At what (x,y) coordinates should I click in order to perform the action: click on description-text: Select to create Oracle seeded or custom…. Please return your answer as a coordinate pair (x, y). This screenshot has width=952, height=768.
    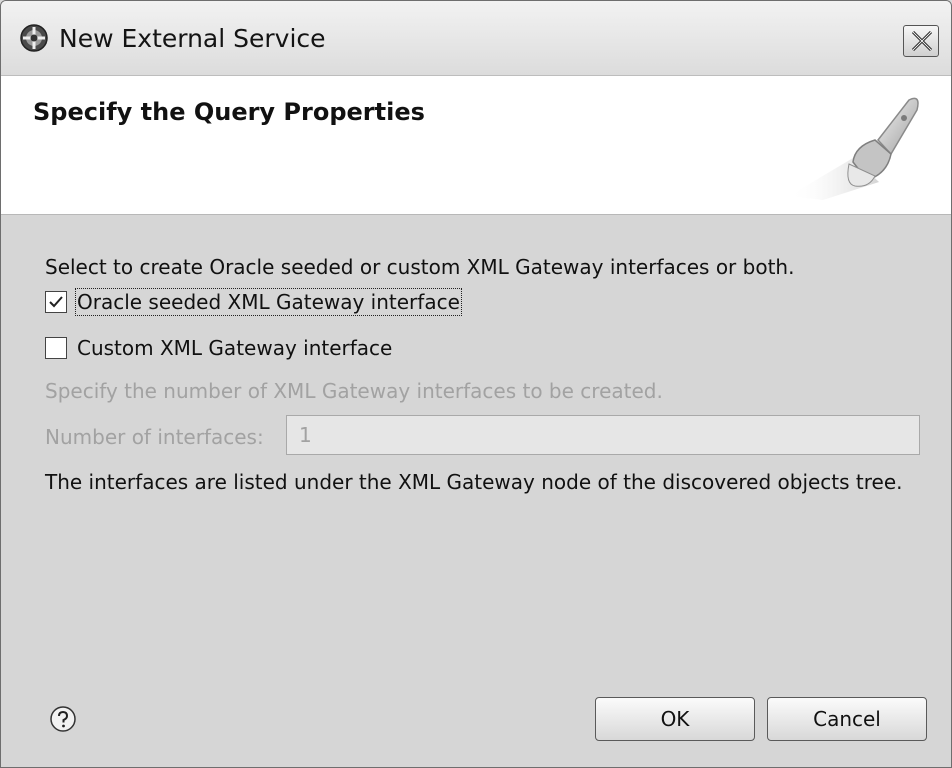
    Looking at the image, I should click on (420, 267).